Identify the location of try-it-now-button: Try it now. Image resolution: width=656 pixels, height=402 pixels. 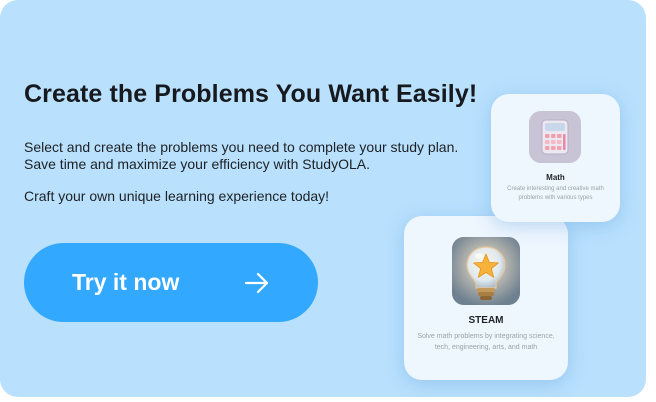
(171, 282).